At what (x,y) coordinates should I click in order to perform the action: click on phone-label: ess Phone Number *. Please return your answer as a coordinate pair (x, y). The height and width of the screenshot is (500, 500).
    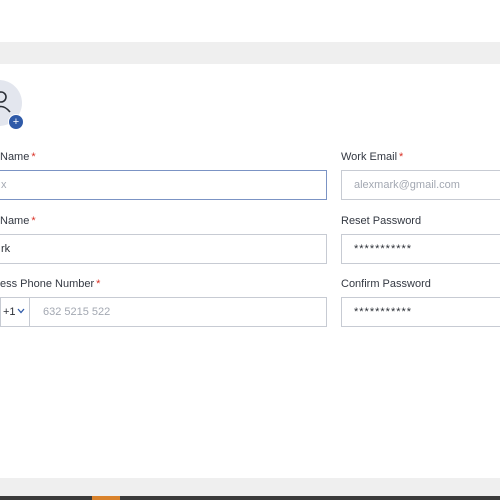
    Looking at the image, I should click on (50, 284).